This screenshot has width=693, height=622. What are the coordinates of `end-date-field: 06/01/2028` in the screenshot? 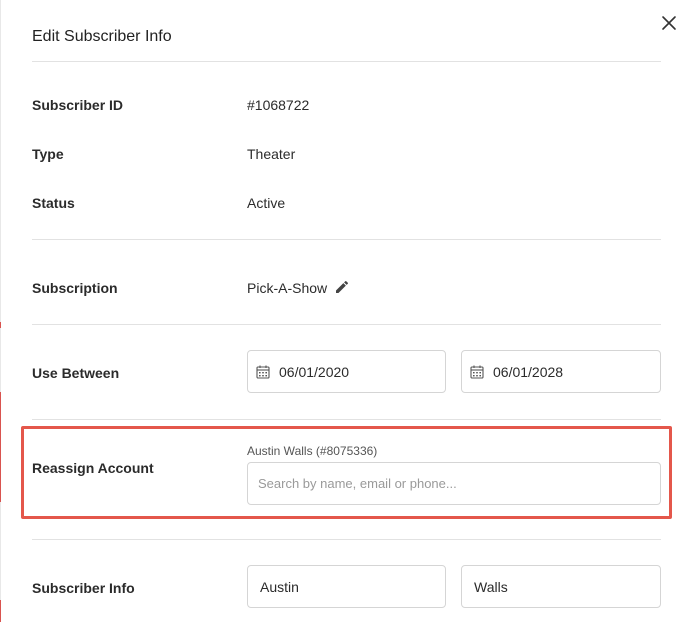 It's located at (561, 371).